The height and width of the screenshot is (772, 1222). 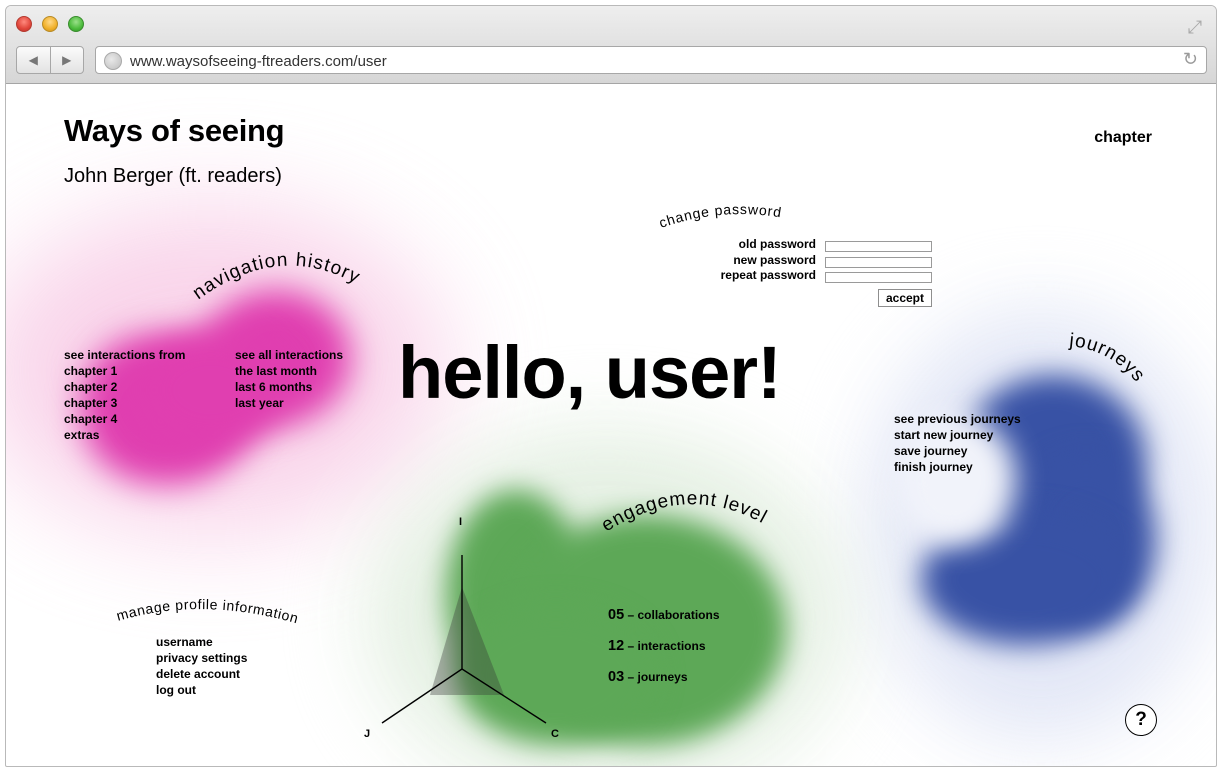 What do you see at coordinates (957, 435) in the screenshot?
I see `start-journey-link: start new journey` at bounding box center [957, 435].